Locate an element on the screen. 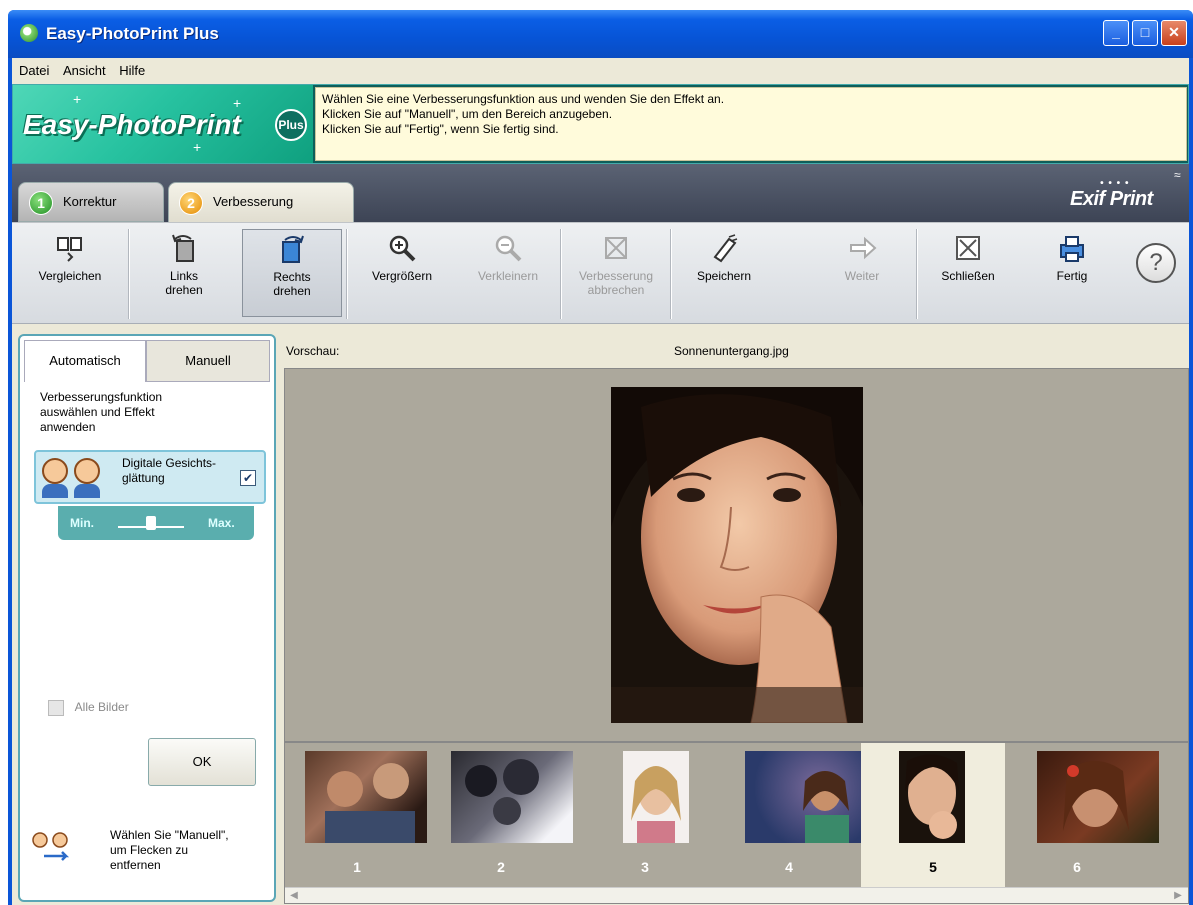 This screenshot has width=1193, height=905. slider-thumb is located at coordinates (151, 523).